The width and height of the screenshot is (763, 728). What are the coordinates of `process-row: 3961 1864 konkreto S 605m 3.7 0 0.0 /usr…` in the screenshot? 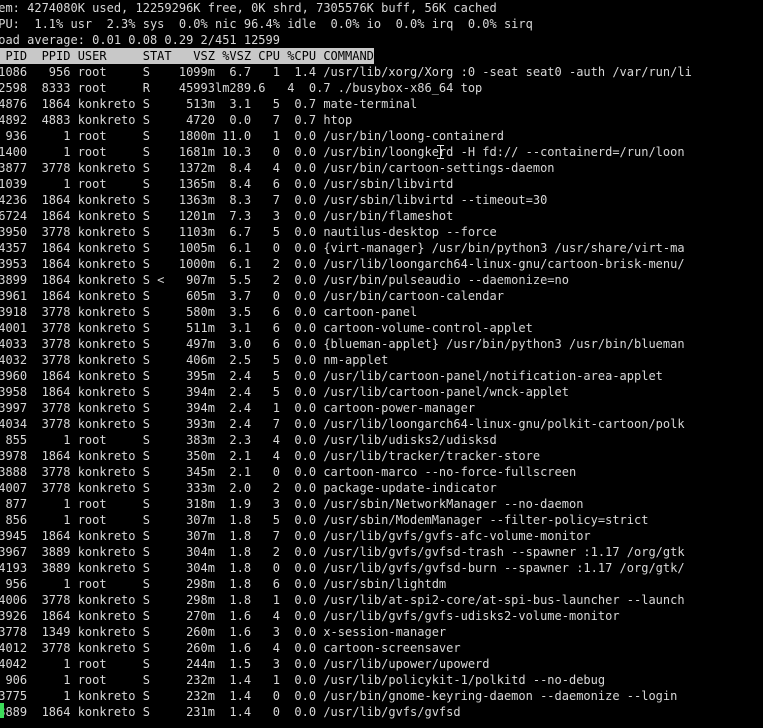 It's located at (252, 296).